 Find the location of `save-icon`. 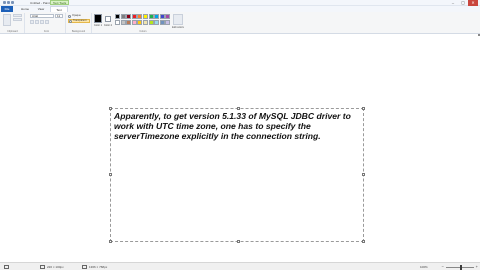

save-icon is located at coordinates (4, 2).